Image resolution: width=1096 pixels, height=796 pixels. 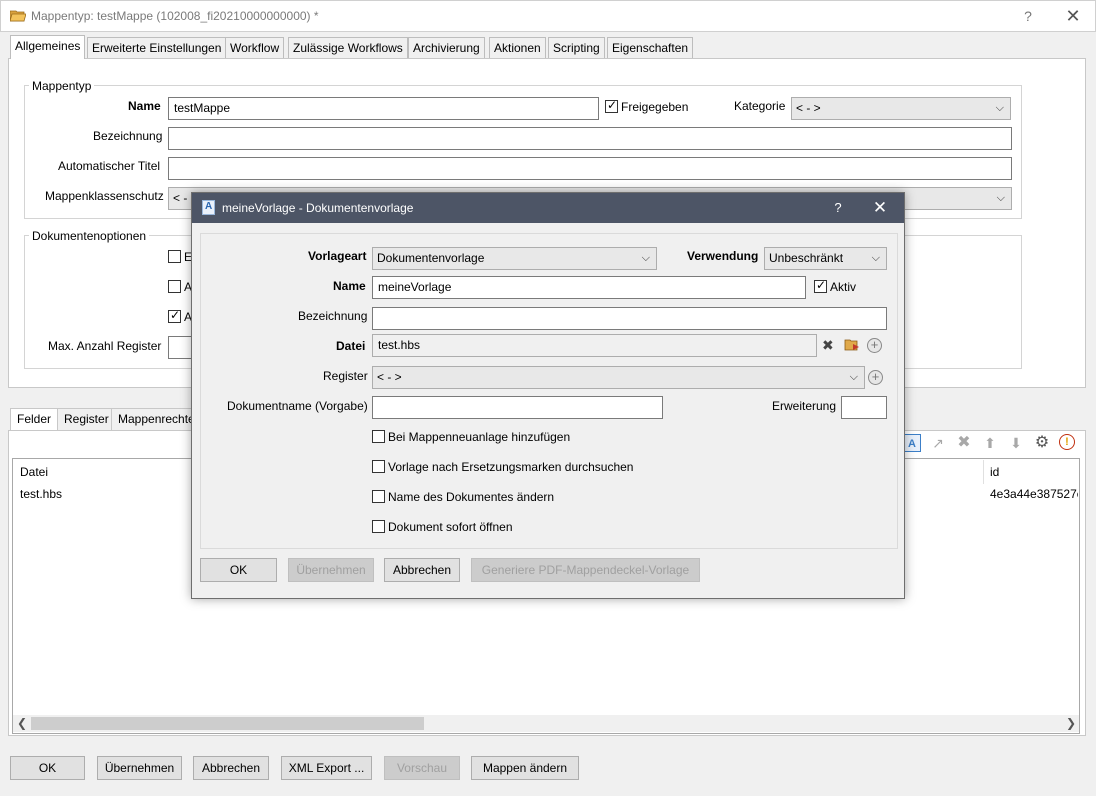 I want to click on datei-label: Datei, so click(x=351, y=346).